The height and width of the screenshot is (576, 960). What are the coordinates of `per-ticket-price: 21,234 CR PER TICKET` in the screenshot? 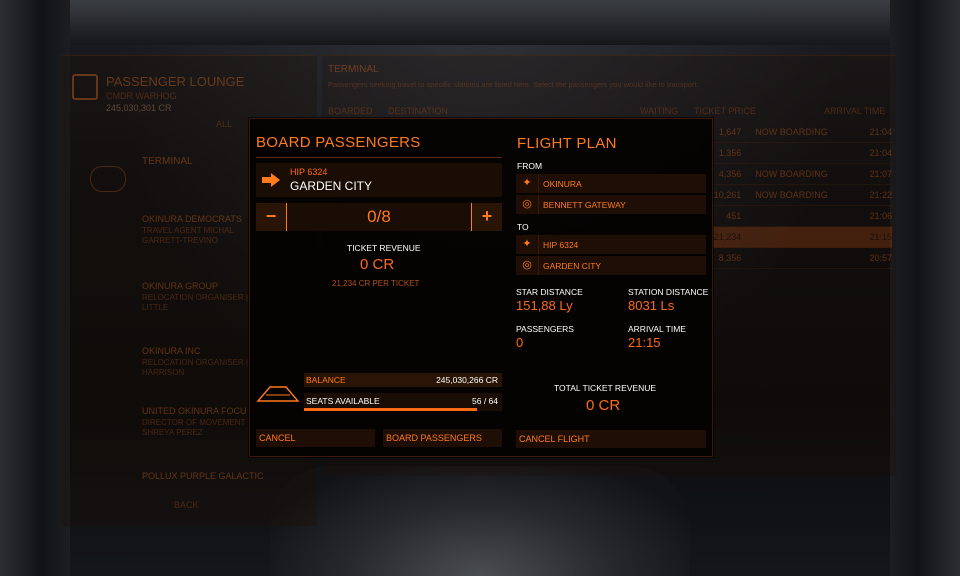 It's located at (376, 283).